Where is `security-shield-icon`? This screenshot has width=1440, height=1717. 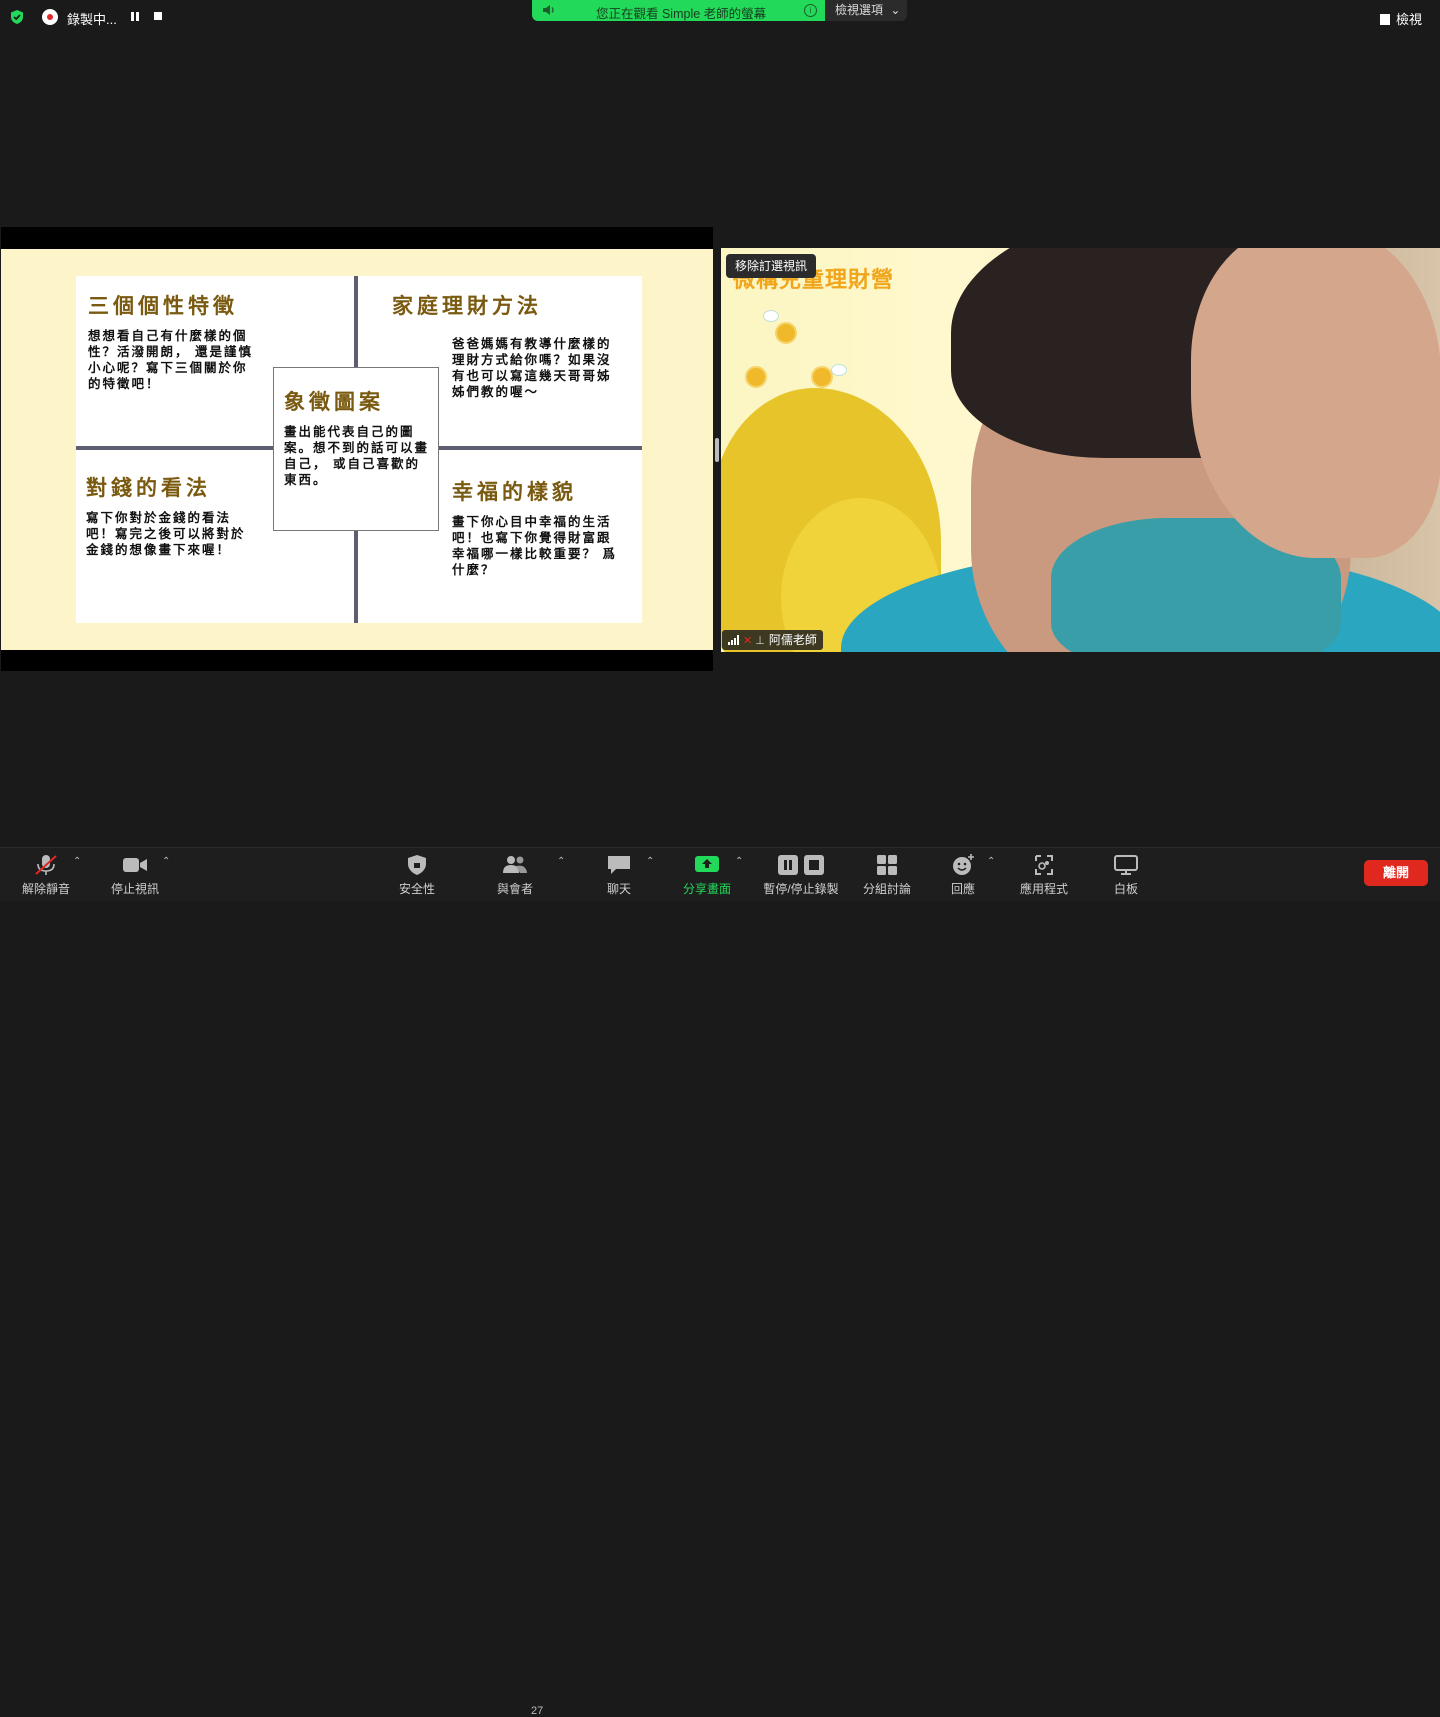 security-shield-icon is located at coordinates (417, 865).